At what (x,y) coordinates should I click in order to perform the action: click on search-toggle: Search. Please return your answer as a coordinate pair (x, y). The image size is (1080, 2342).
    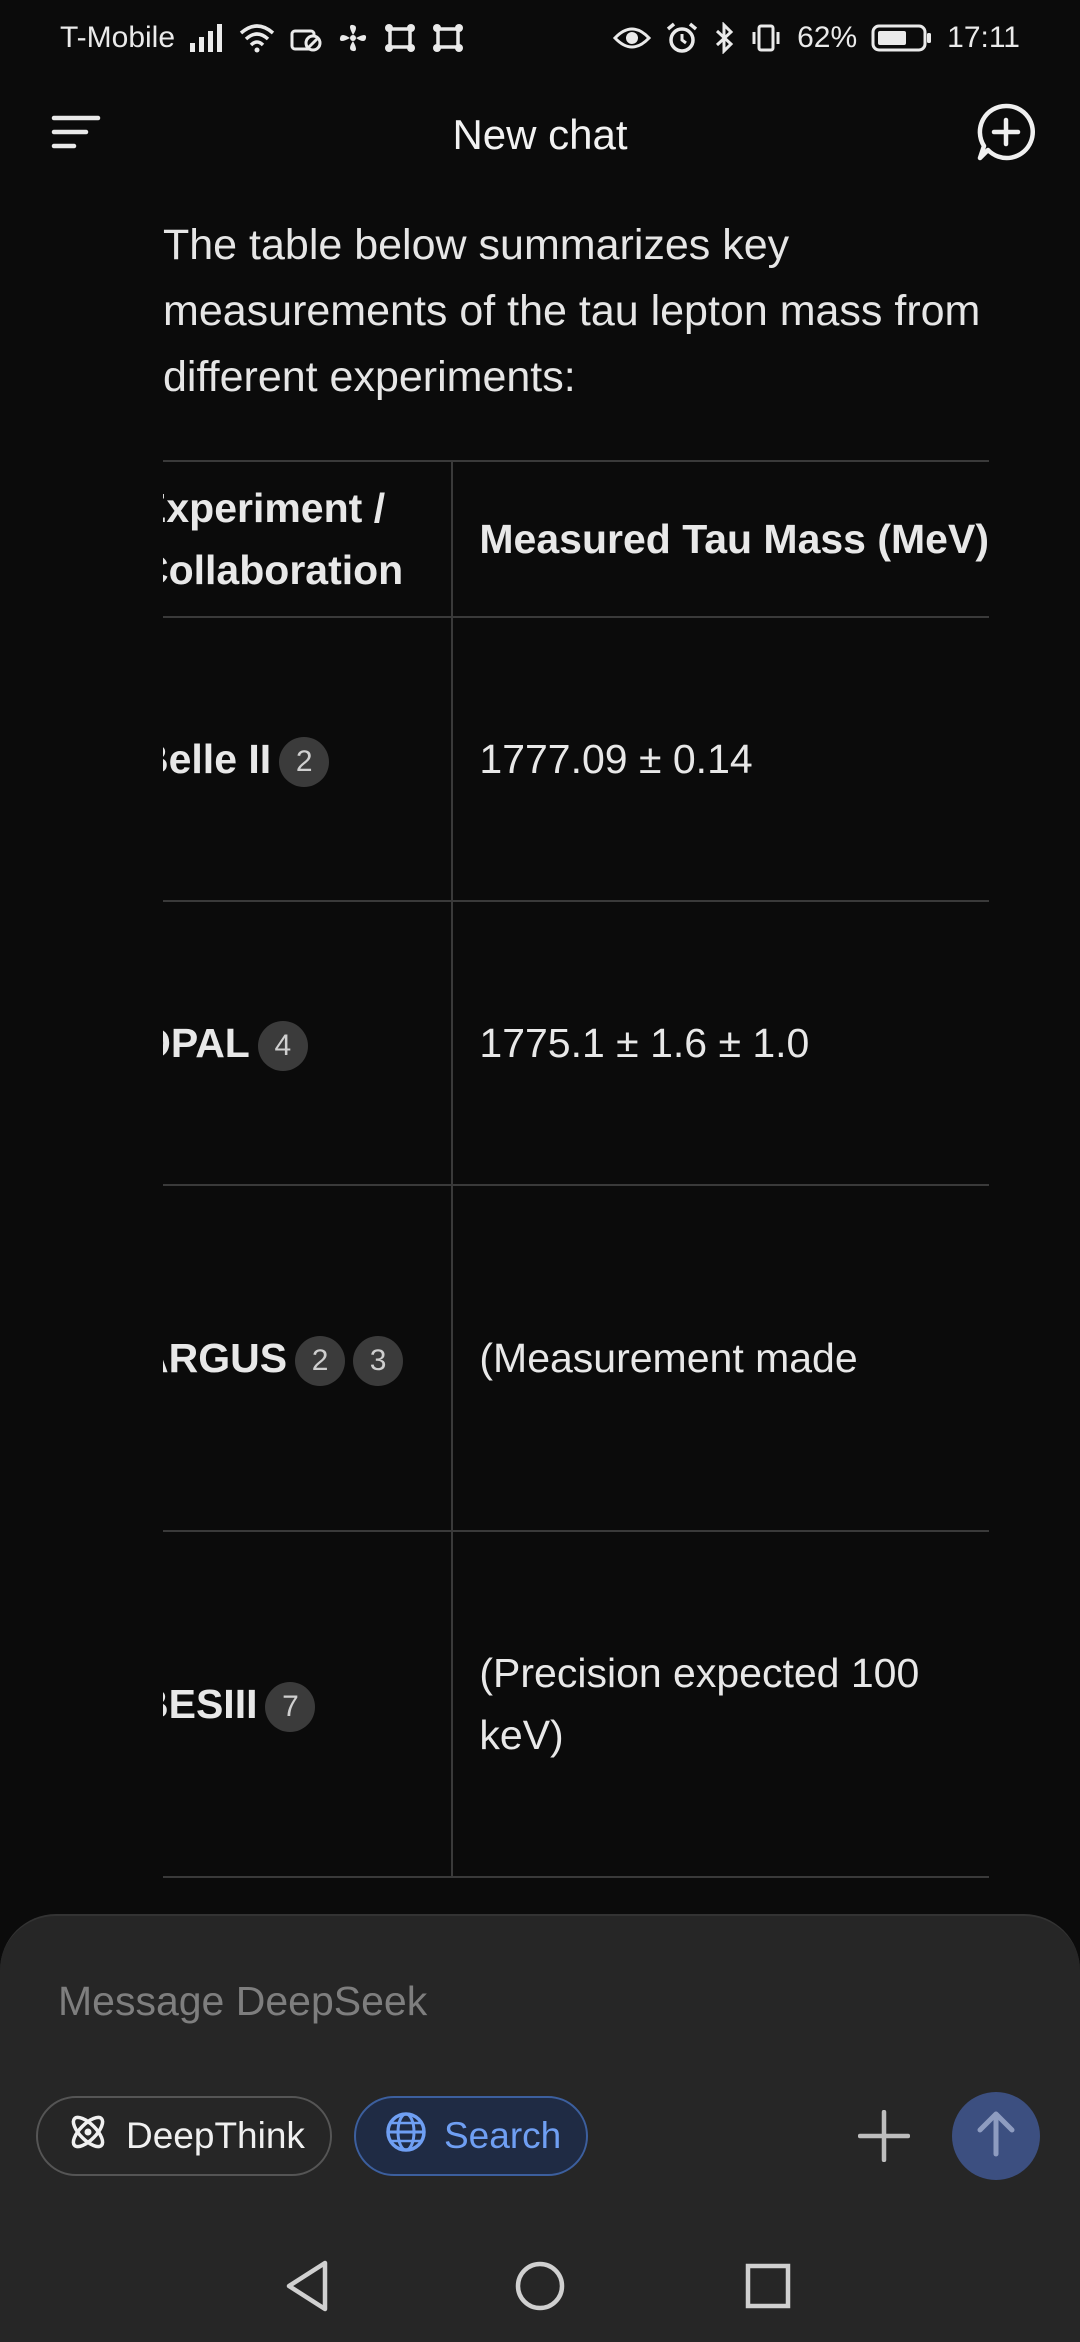
    Looking at the image, I should click on (471, 2136).